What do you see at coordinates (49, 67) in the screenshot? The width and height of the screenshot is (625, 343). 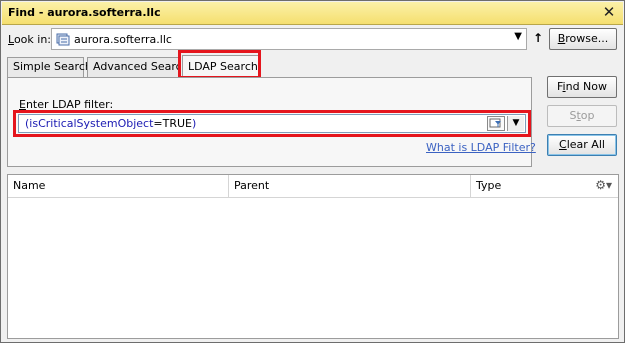 I see `tab-simple-search: Simple Search` at bounding box center [49, 67].